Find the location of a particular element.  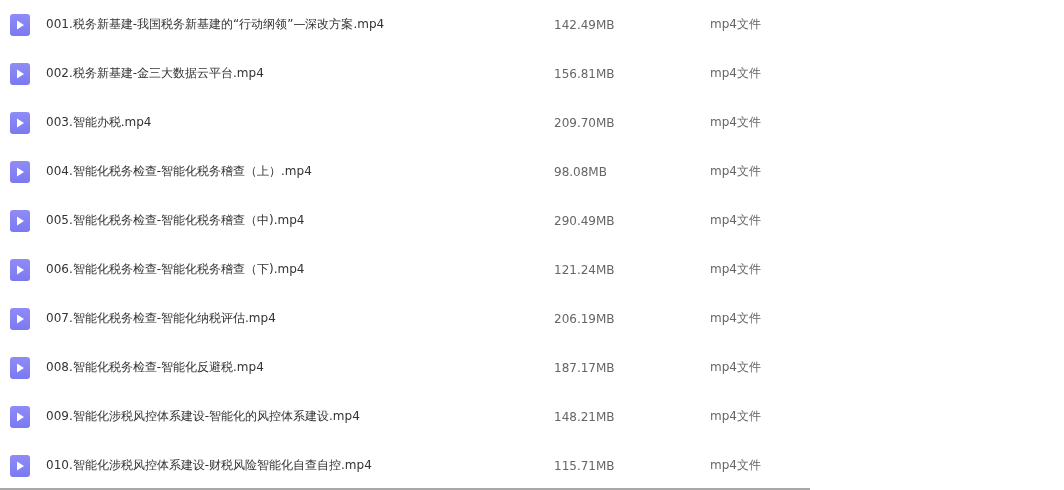

file-size: 209.70MB is located at coordinates (585, 122).